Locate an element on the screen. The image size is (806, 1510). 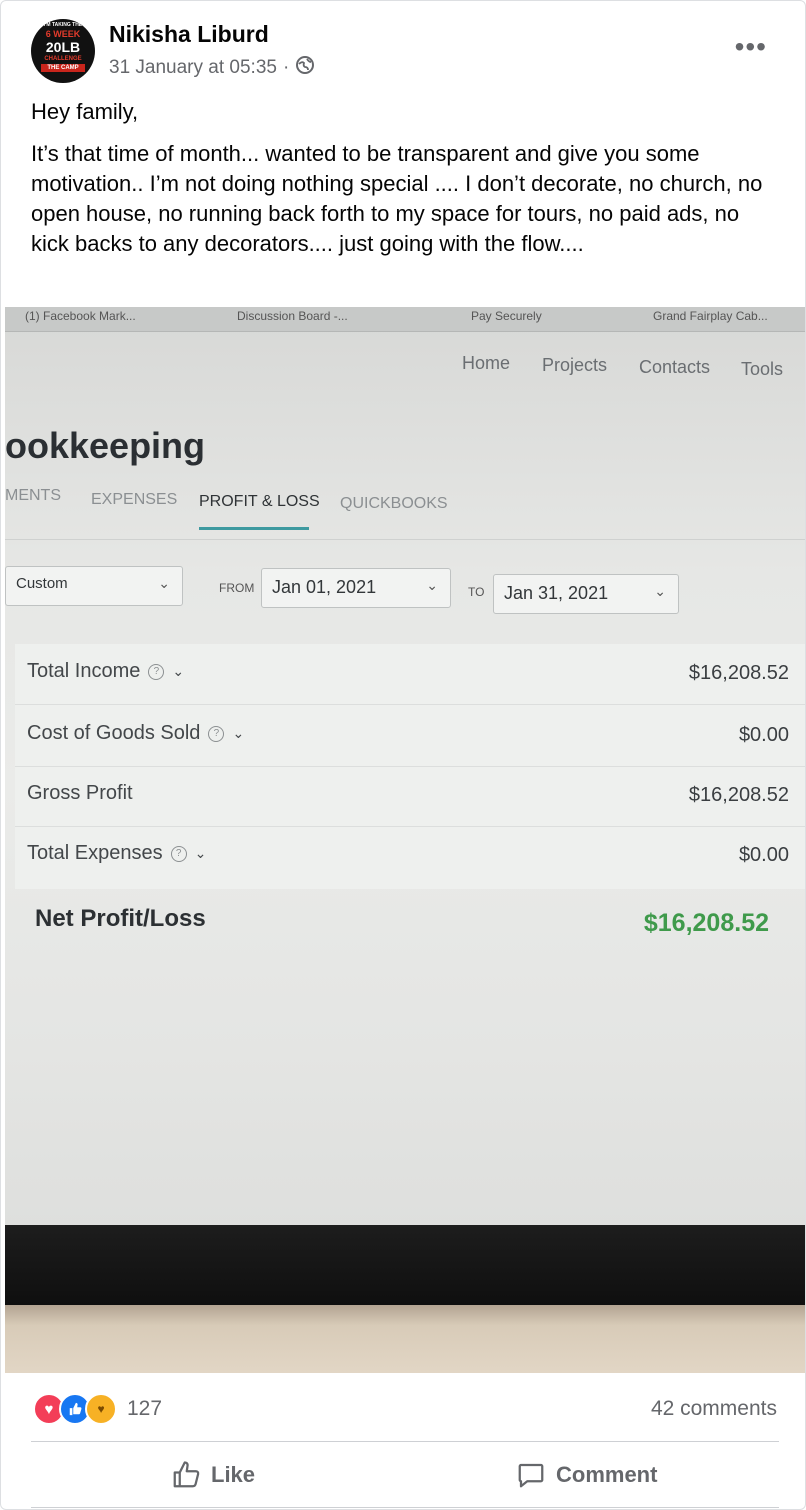
author-name: Nikisha Liburd is located at coordinates (189, 34).